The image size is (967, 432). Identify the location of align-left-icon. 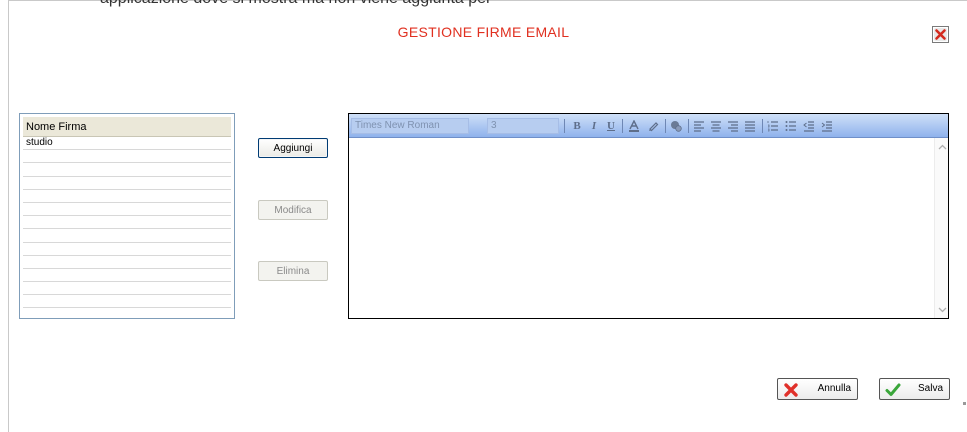
(699, 126).